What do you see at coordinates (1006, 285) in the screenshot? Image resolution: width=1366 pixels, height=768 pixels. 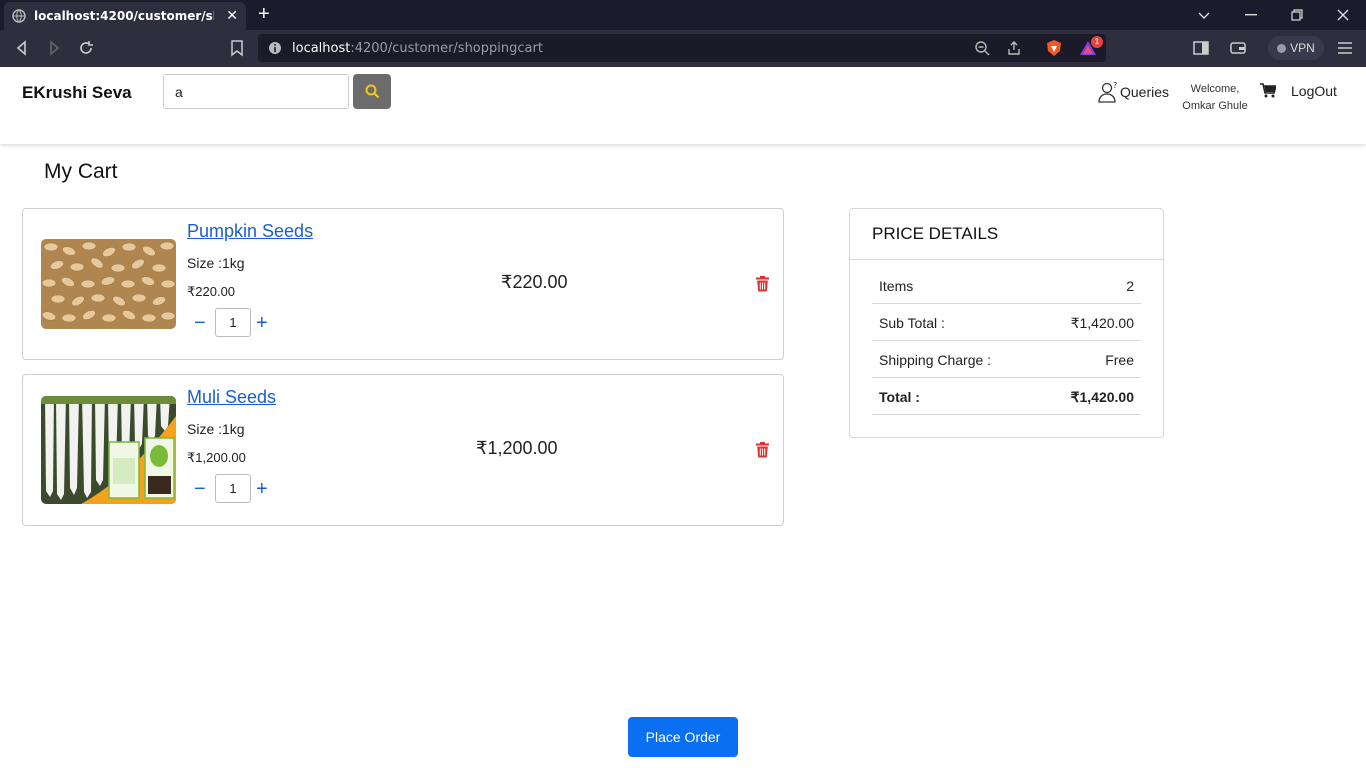 I see `price-row-items: Items 2` at bounding box center [1006, 285].